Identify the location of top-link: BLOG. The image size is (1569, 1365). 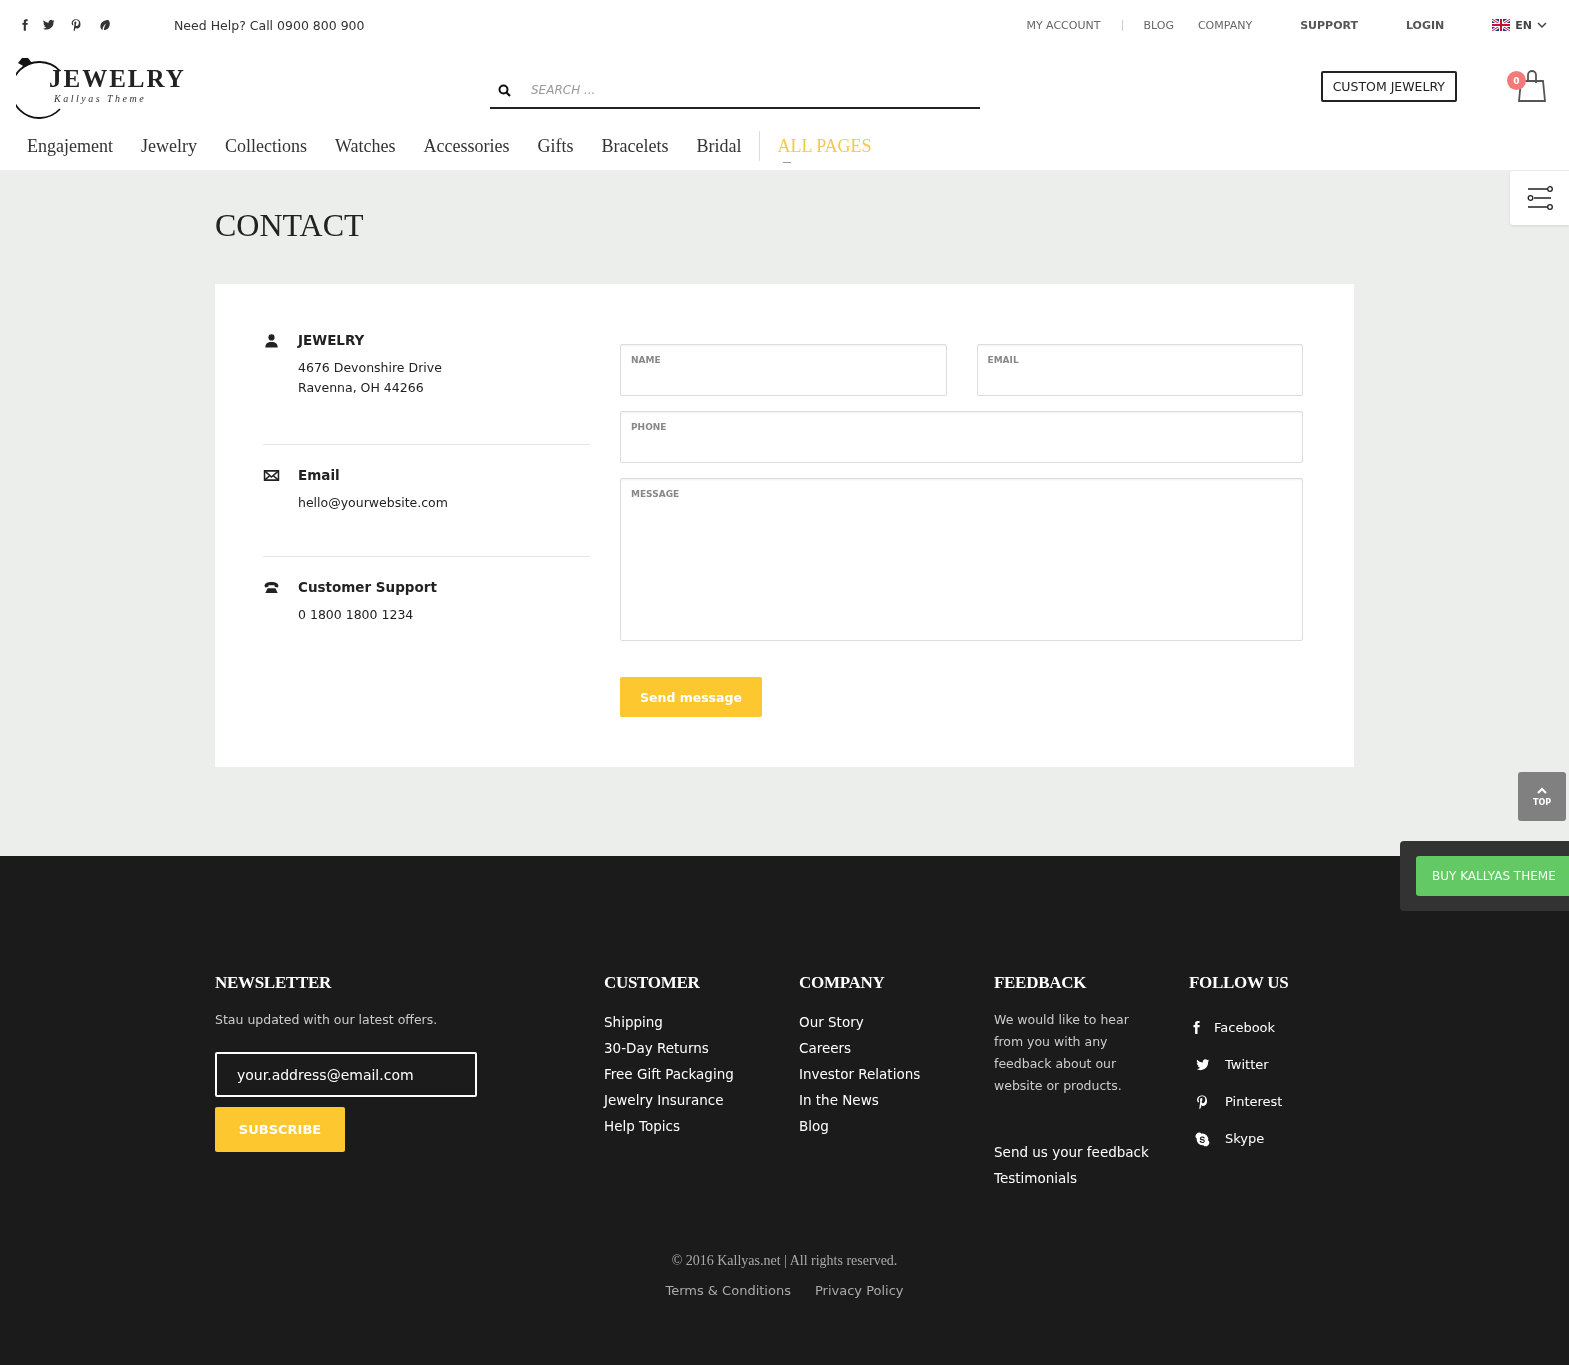
(1158, 25).